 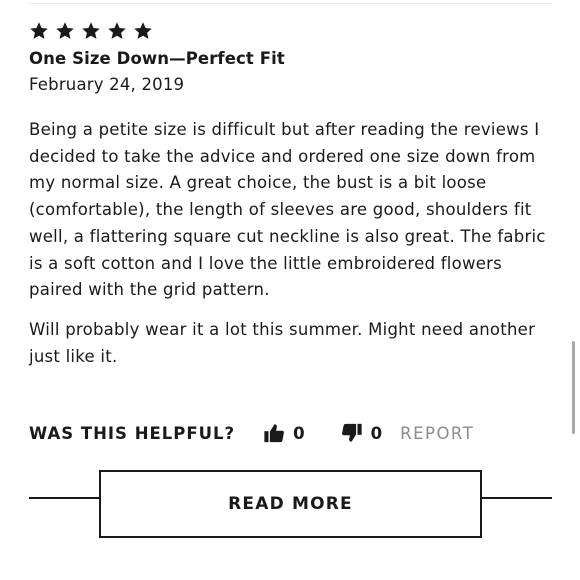 I want to click on read-more-button: READ MORE, so click(x=290, y=504).